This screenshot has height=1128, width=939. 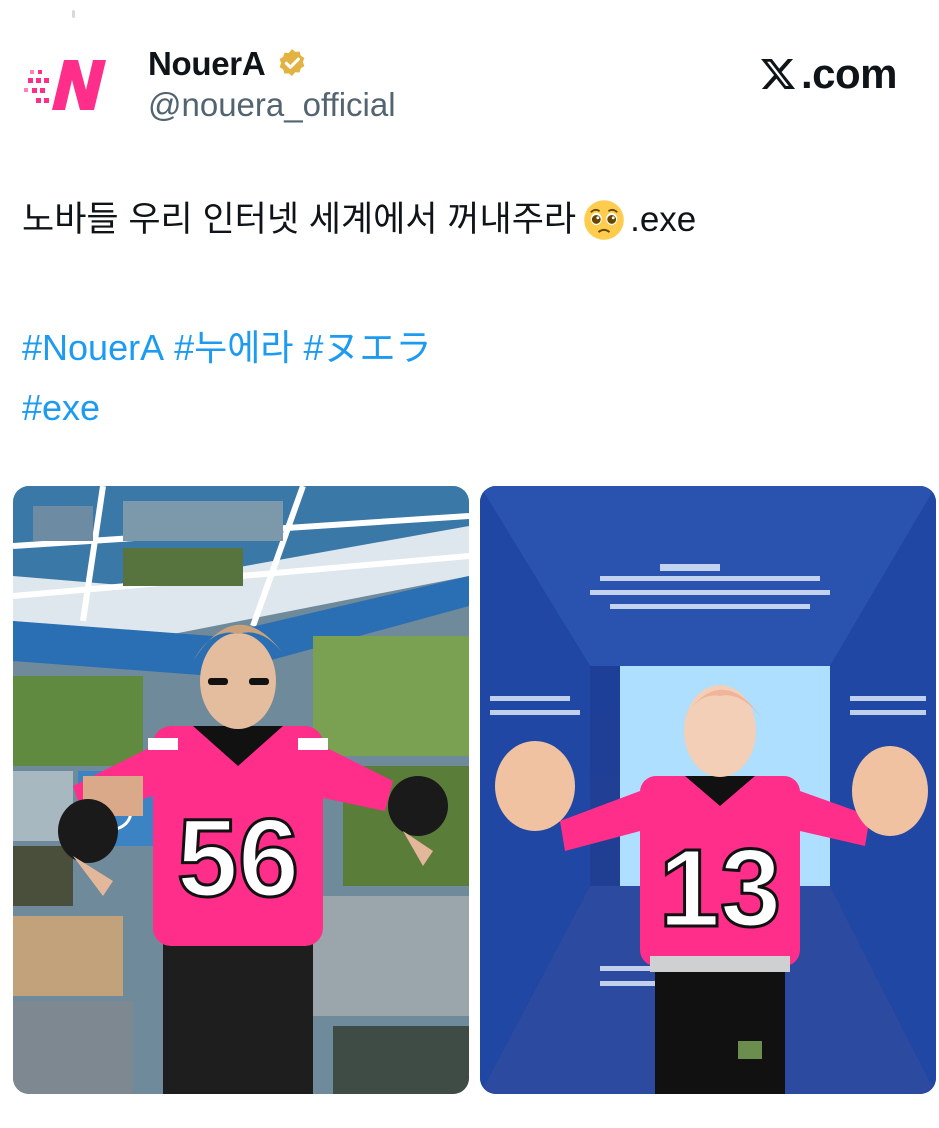 I want to click on x-logo-icon, so click(x=778, y=74).